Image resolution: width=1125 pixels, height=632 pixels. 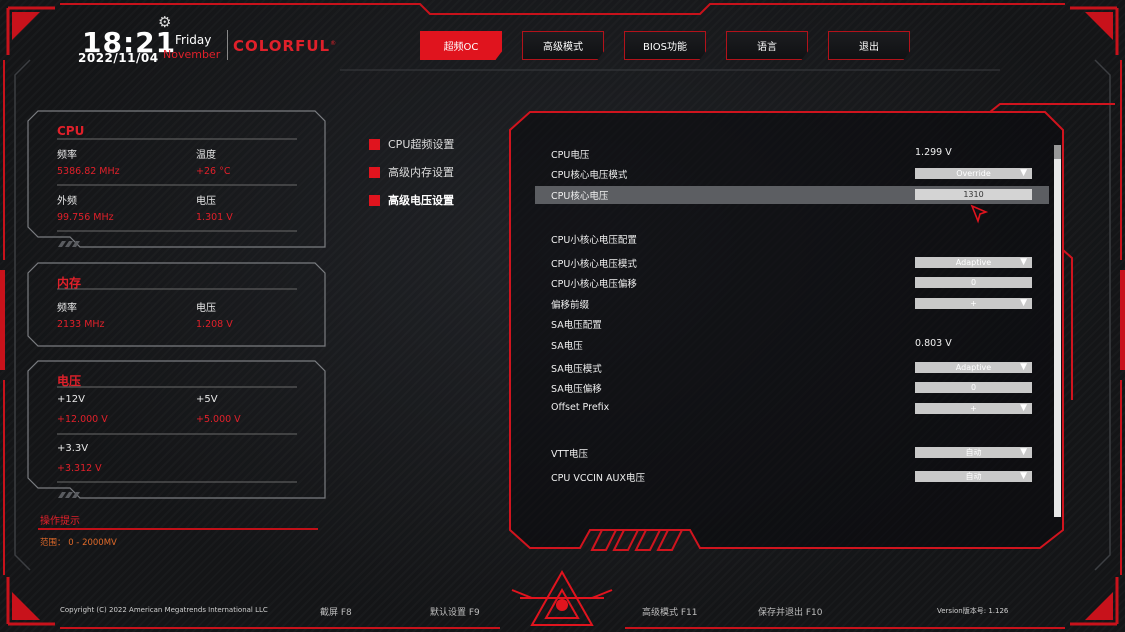 What do you see at coordinates (782, 388) in the screenshot?
I see `setting-row-sa-voltage-offset: SA电压偏移 0` at bounding box center [782, 388].